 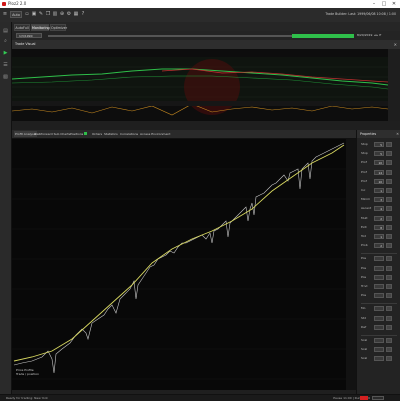 What do you see at coordinates (58, 27) in the screenshot?
I see `tab-optimizer: Optimizer` at bounding box center [58, 27].